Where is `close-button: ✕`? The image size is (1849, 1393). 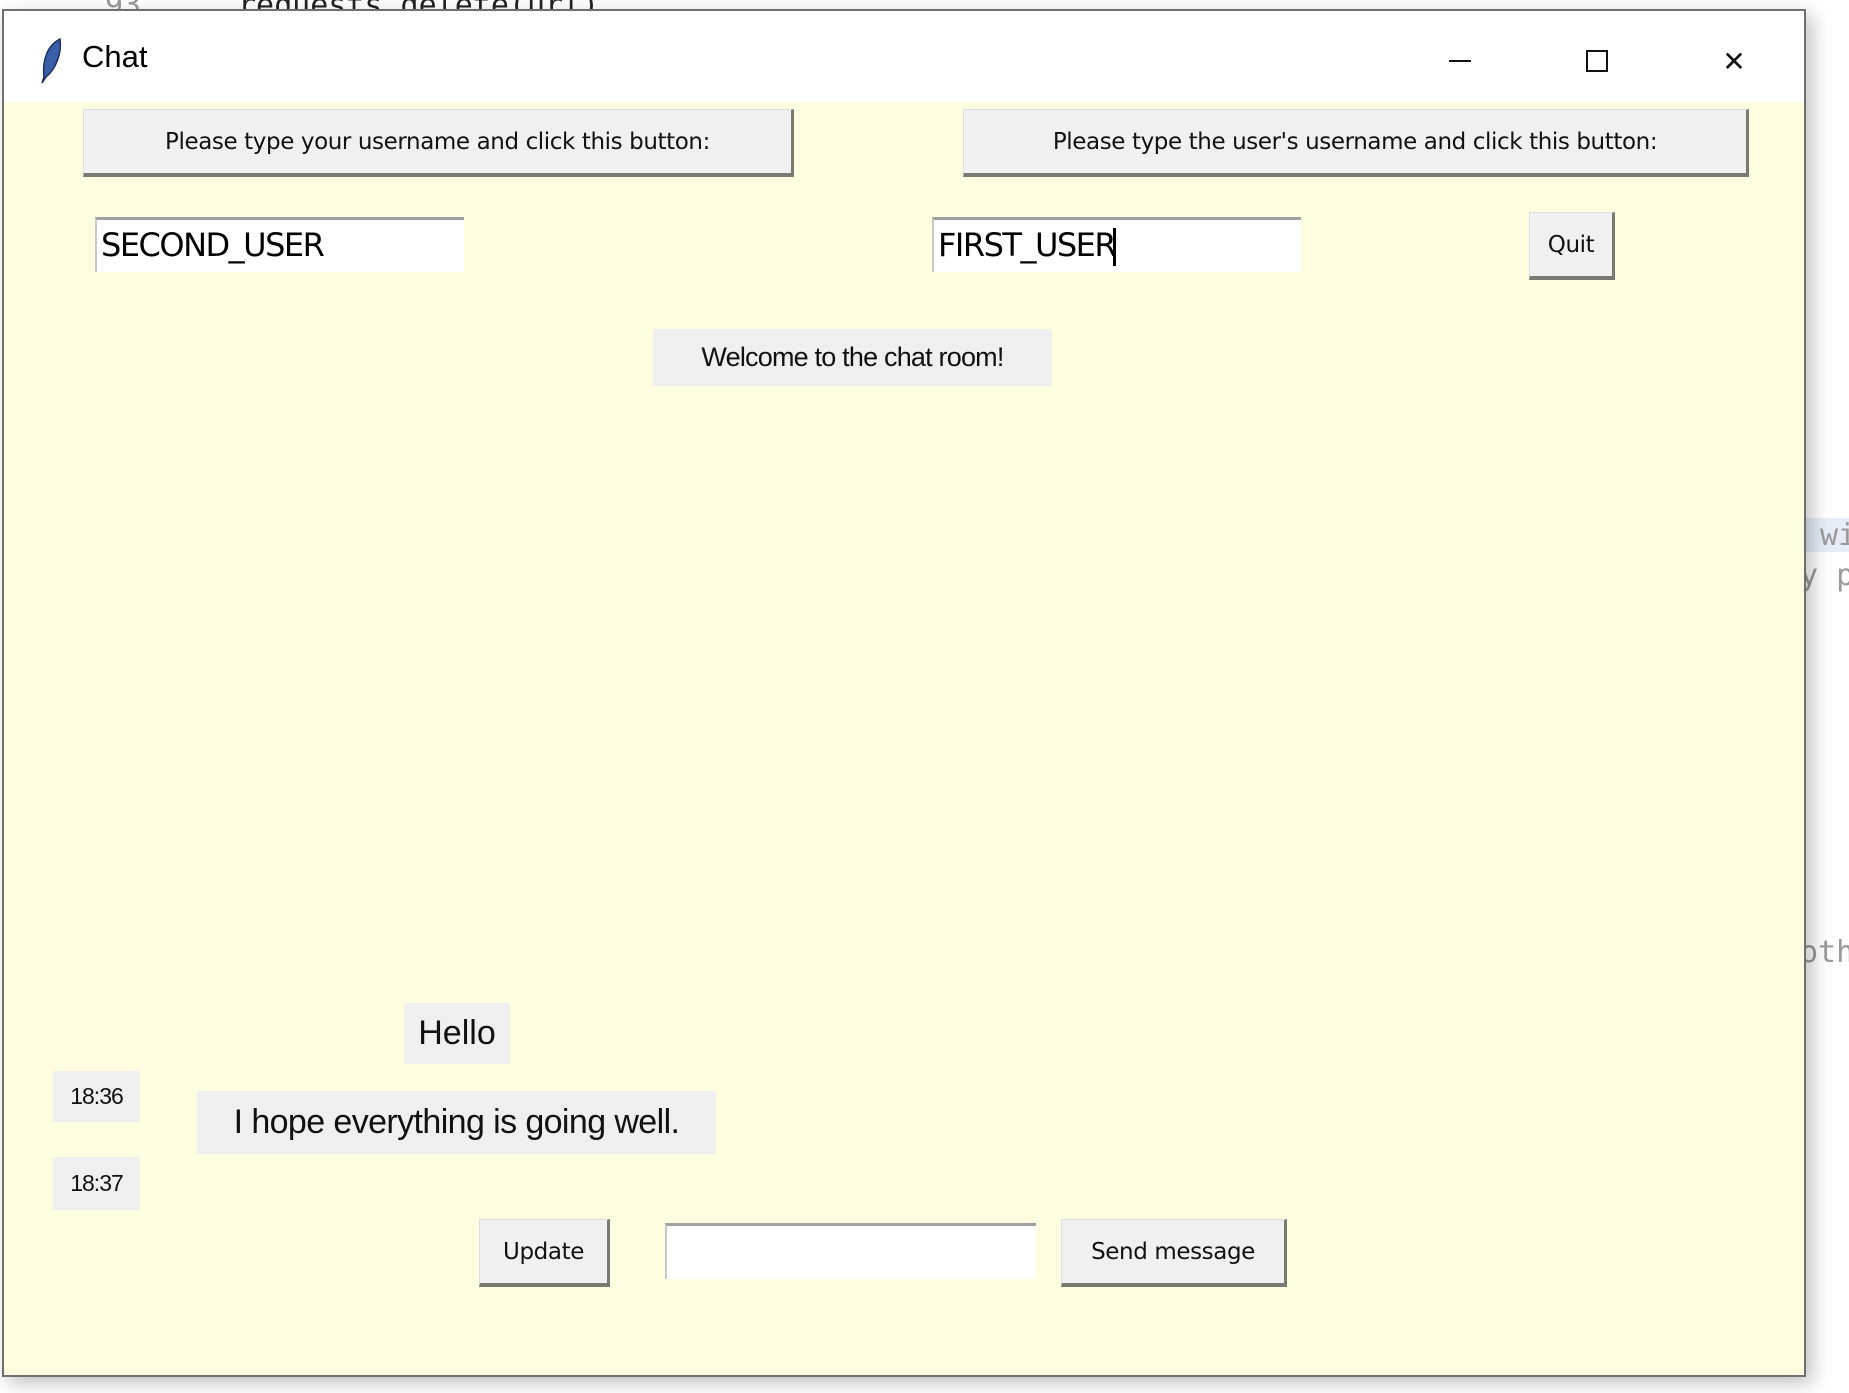 close-button: ✕ is located at coordinates (1734, 61).